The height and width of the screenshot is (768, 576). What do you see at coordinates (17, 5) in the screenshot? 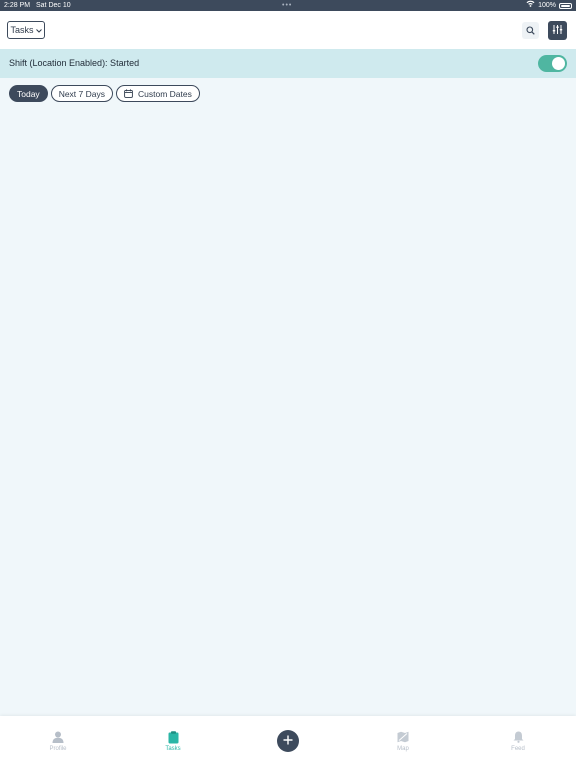
I see `status-time: 2:28 PM` at bounding box center [17, 5].